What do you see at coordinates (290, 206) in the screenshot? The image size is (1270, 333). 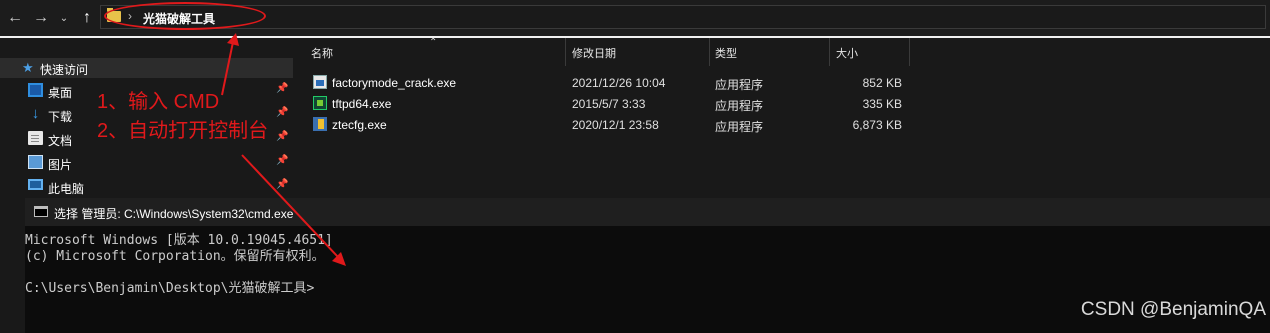 I see `annotation-arrow-down` at bounding box center [290, 206].